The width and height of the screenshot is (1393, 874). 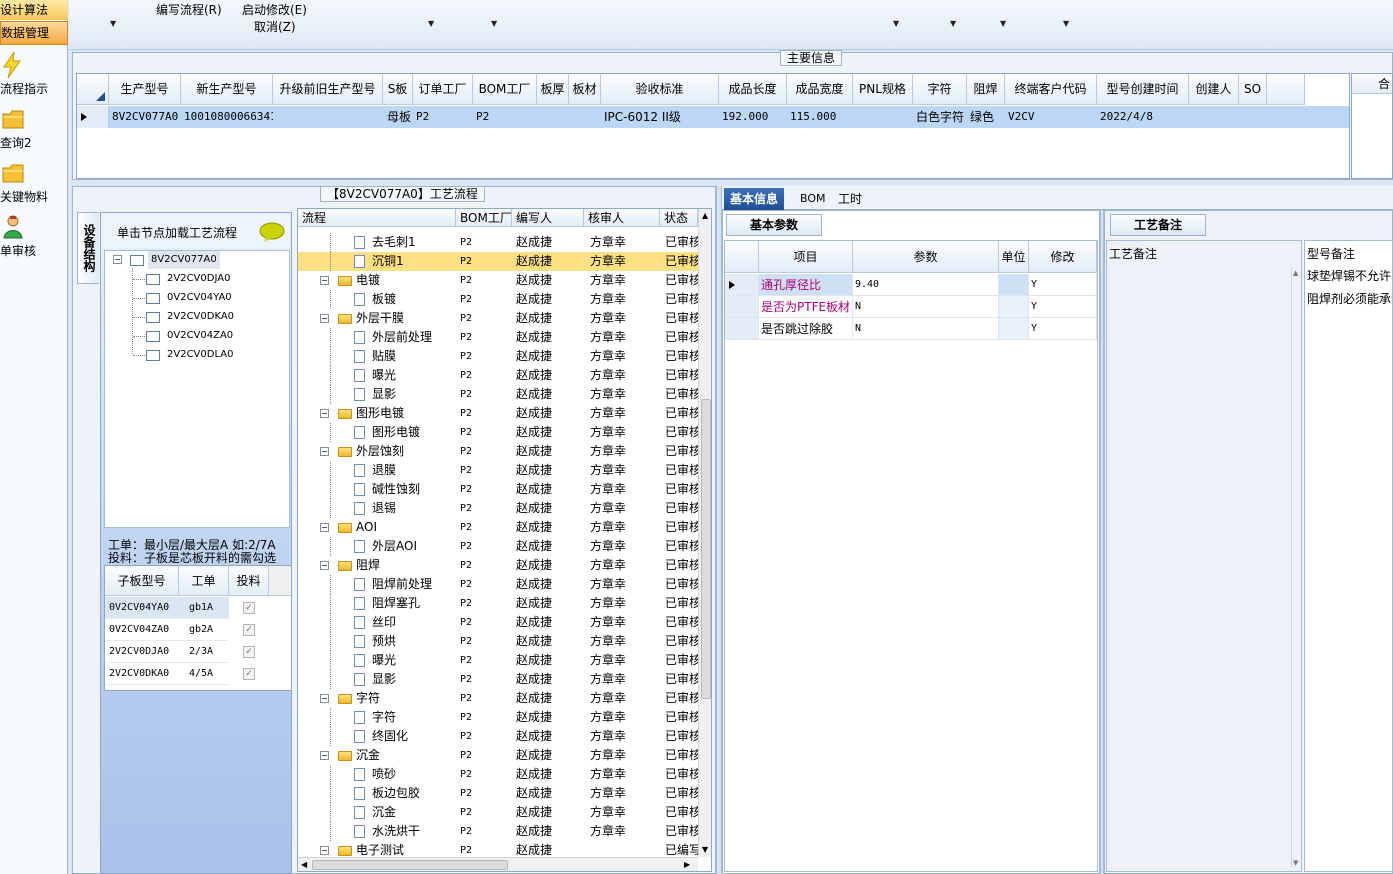 I want to click on cell-pnl, so click(x=883, y=117).